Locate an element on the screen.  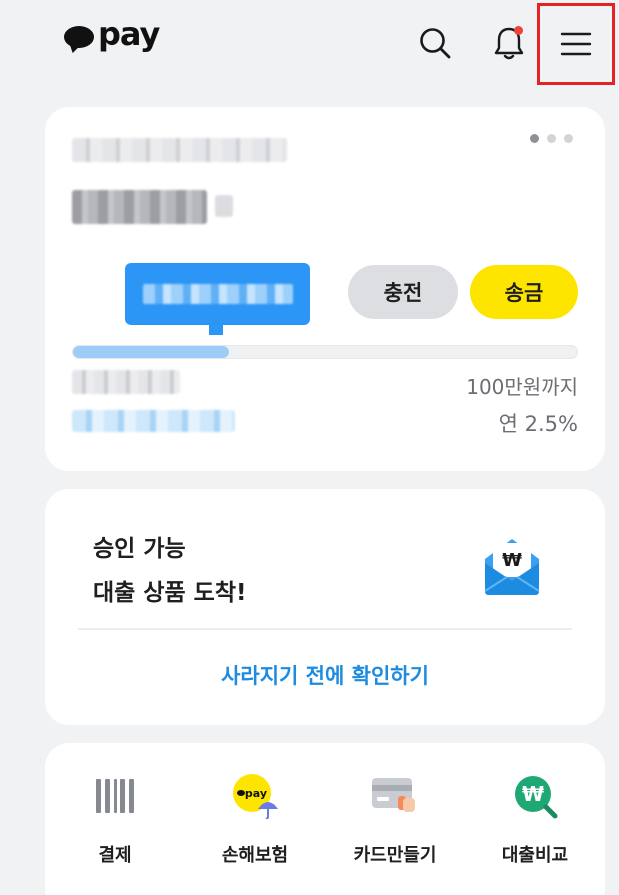
pay-umbrella-icon: pay is located at coordinates (255, 796).